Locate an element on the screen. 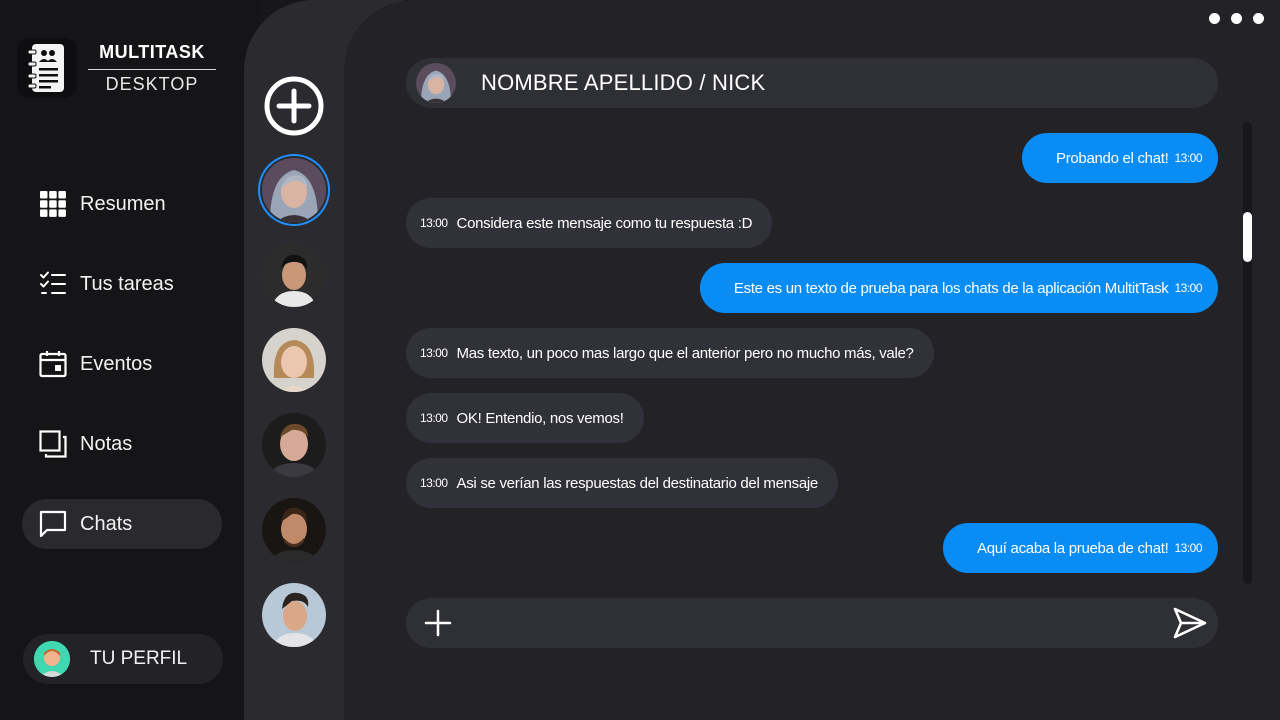  nav-item-tus-tareas: Tus tareas is located at coordinates (122, 284).